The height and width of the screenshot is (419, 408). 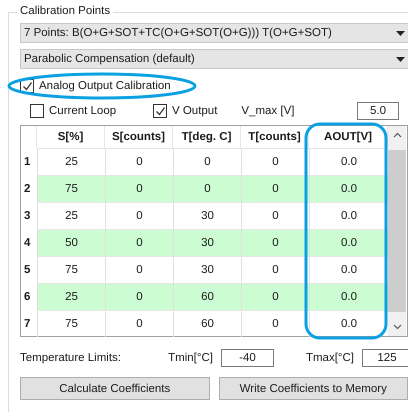 What do you see at coordinates (247, 358) in the screenshot?
I see `tmin-field: -40` at bounding box center [247, 358].